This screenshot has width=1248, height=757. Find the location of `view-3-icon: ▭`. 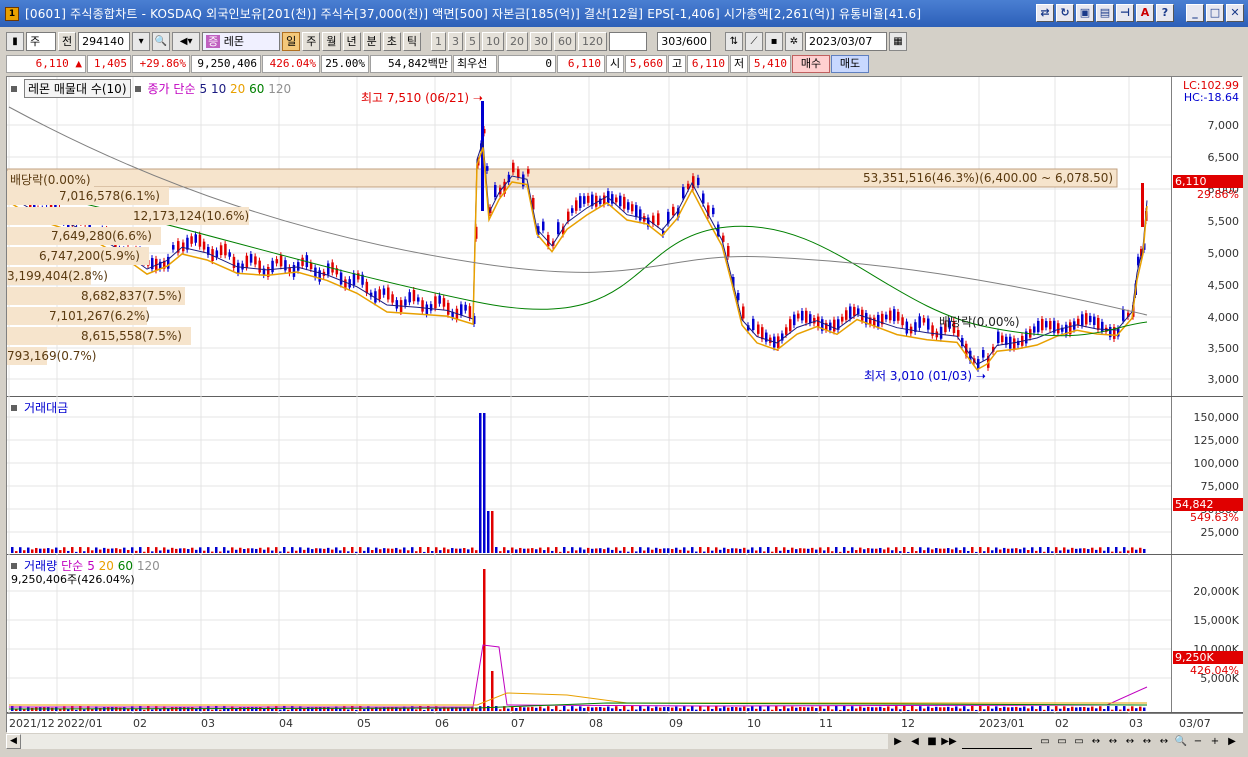

view-3-icon: ▭ is located at coordinates (1079, 741).